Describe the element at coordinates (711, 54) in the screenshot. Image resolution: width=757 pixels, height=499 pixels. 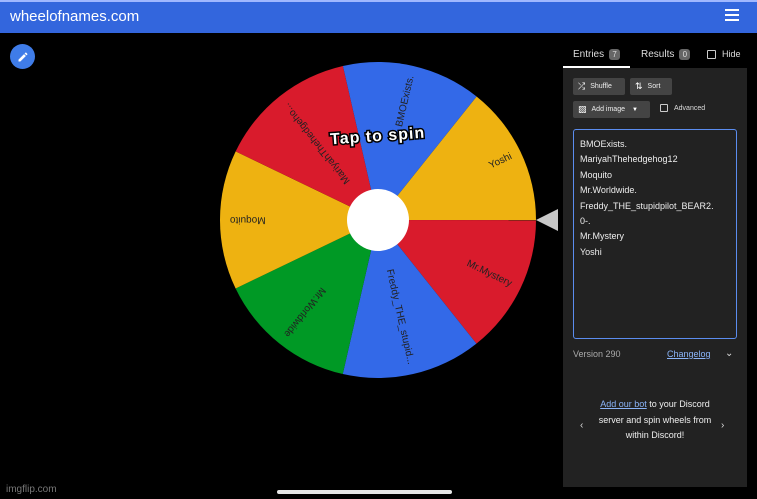
I see `hide-checkbox` at that location.